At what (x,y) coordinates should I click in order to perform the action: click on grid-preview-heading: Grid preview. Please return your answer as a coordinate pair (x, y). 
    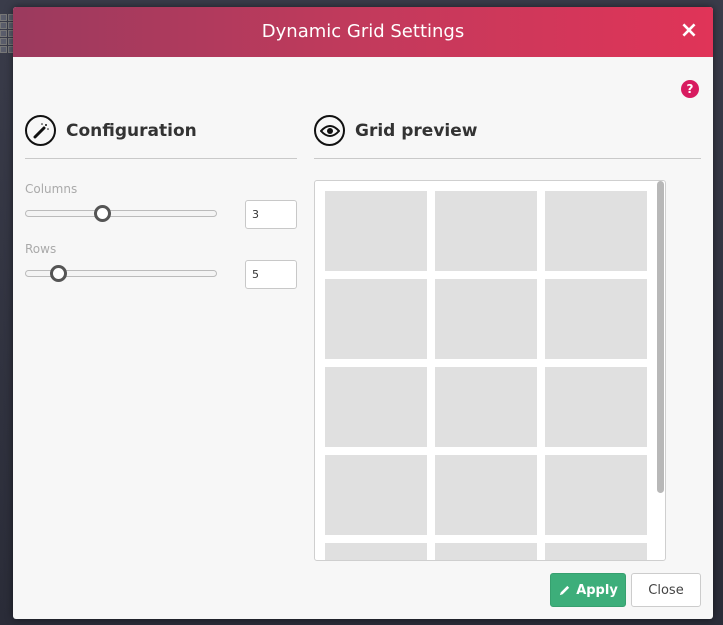
    Looking at the image, I should click on (395, 130).